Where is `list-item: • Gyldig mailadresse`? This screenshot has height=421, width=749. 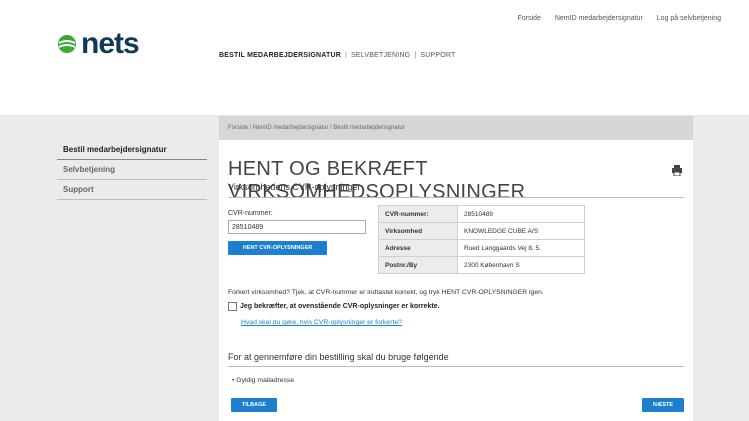
list-item: • Gyldig mailadresse is located at coordinates (263, 380).